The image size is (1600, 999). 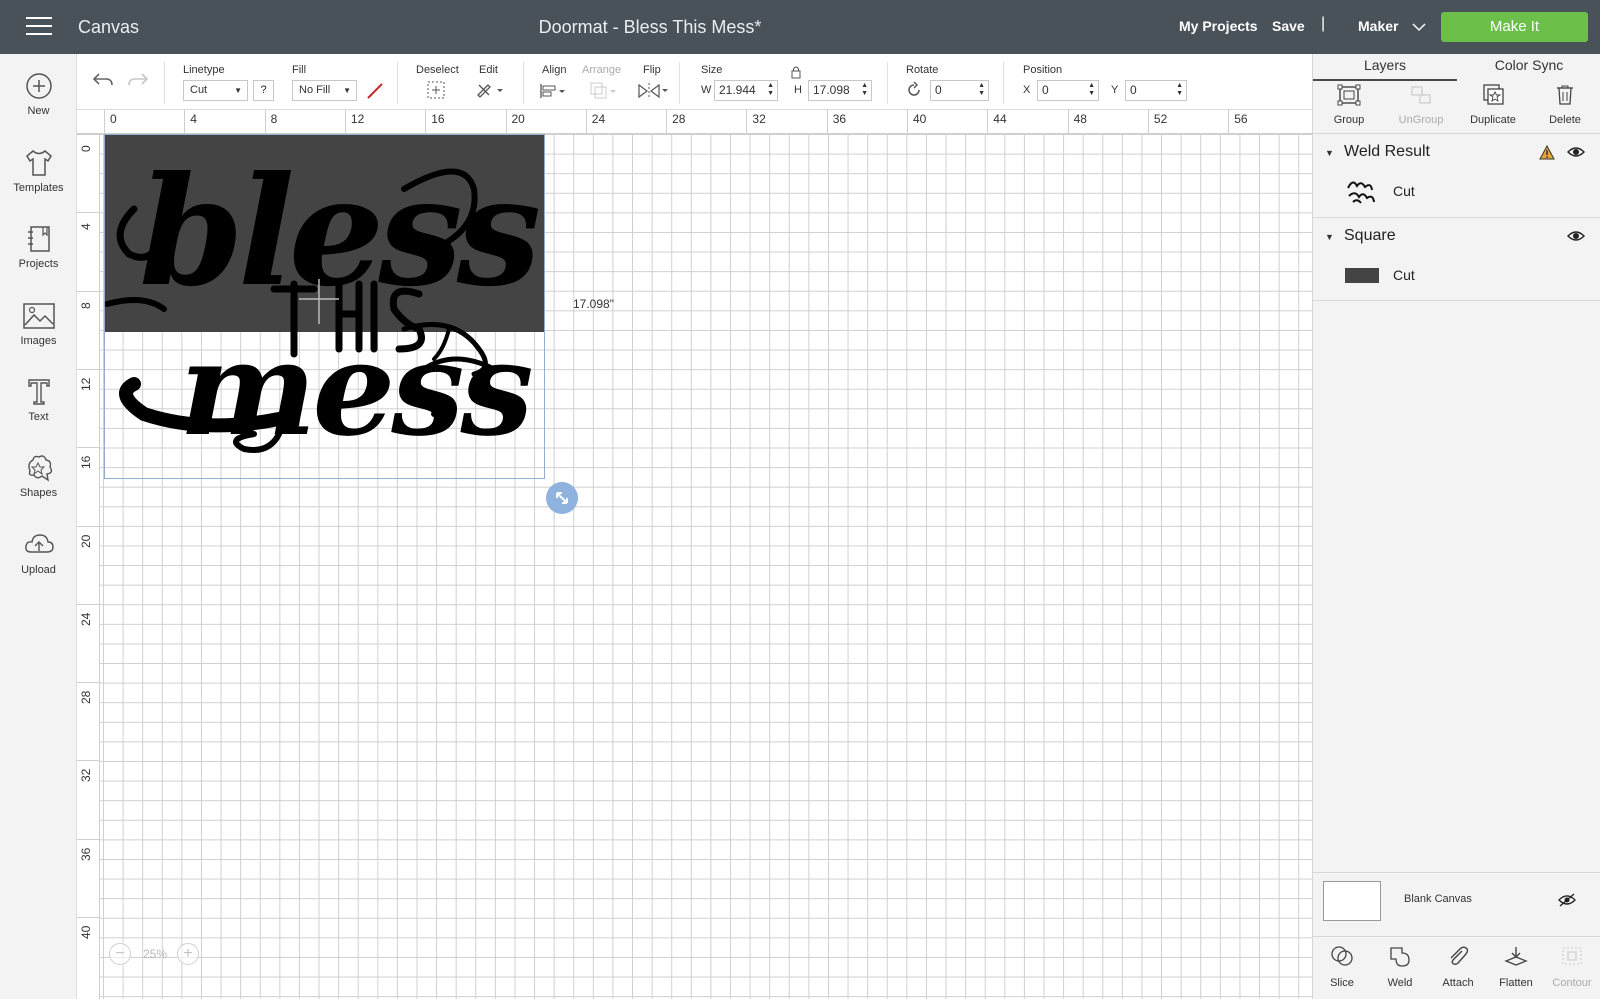 What do you see at coordinates (38, 341) in the screenshot?
I see `sidebar-item-label: Images` at bounding box center [38, 341].